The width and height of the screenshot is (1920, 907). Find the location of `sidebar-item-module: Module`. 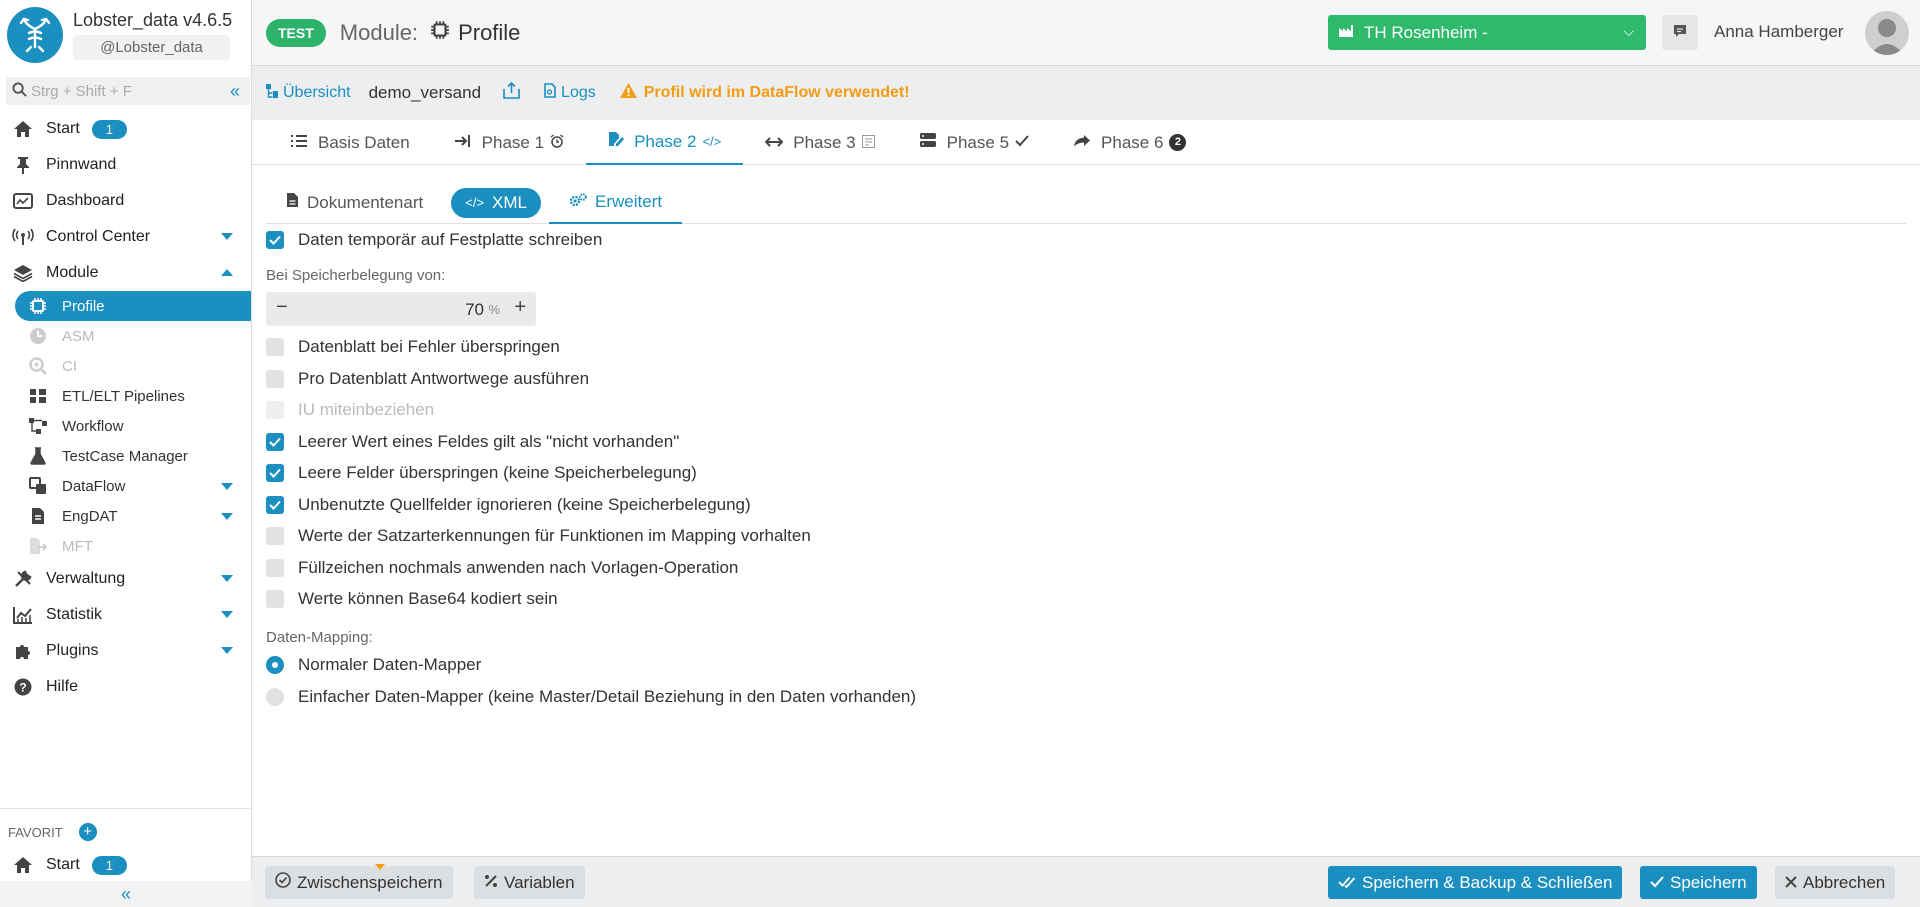

sidebar-item-module: Module is located at coordinates (125, 273).